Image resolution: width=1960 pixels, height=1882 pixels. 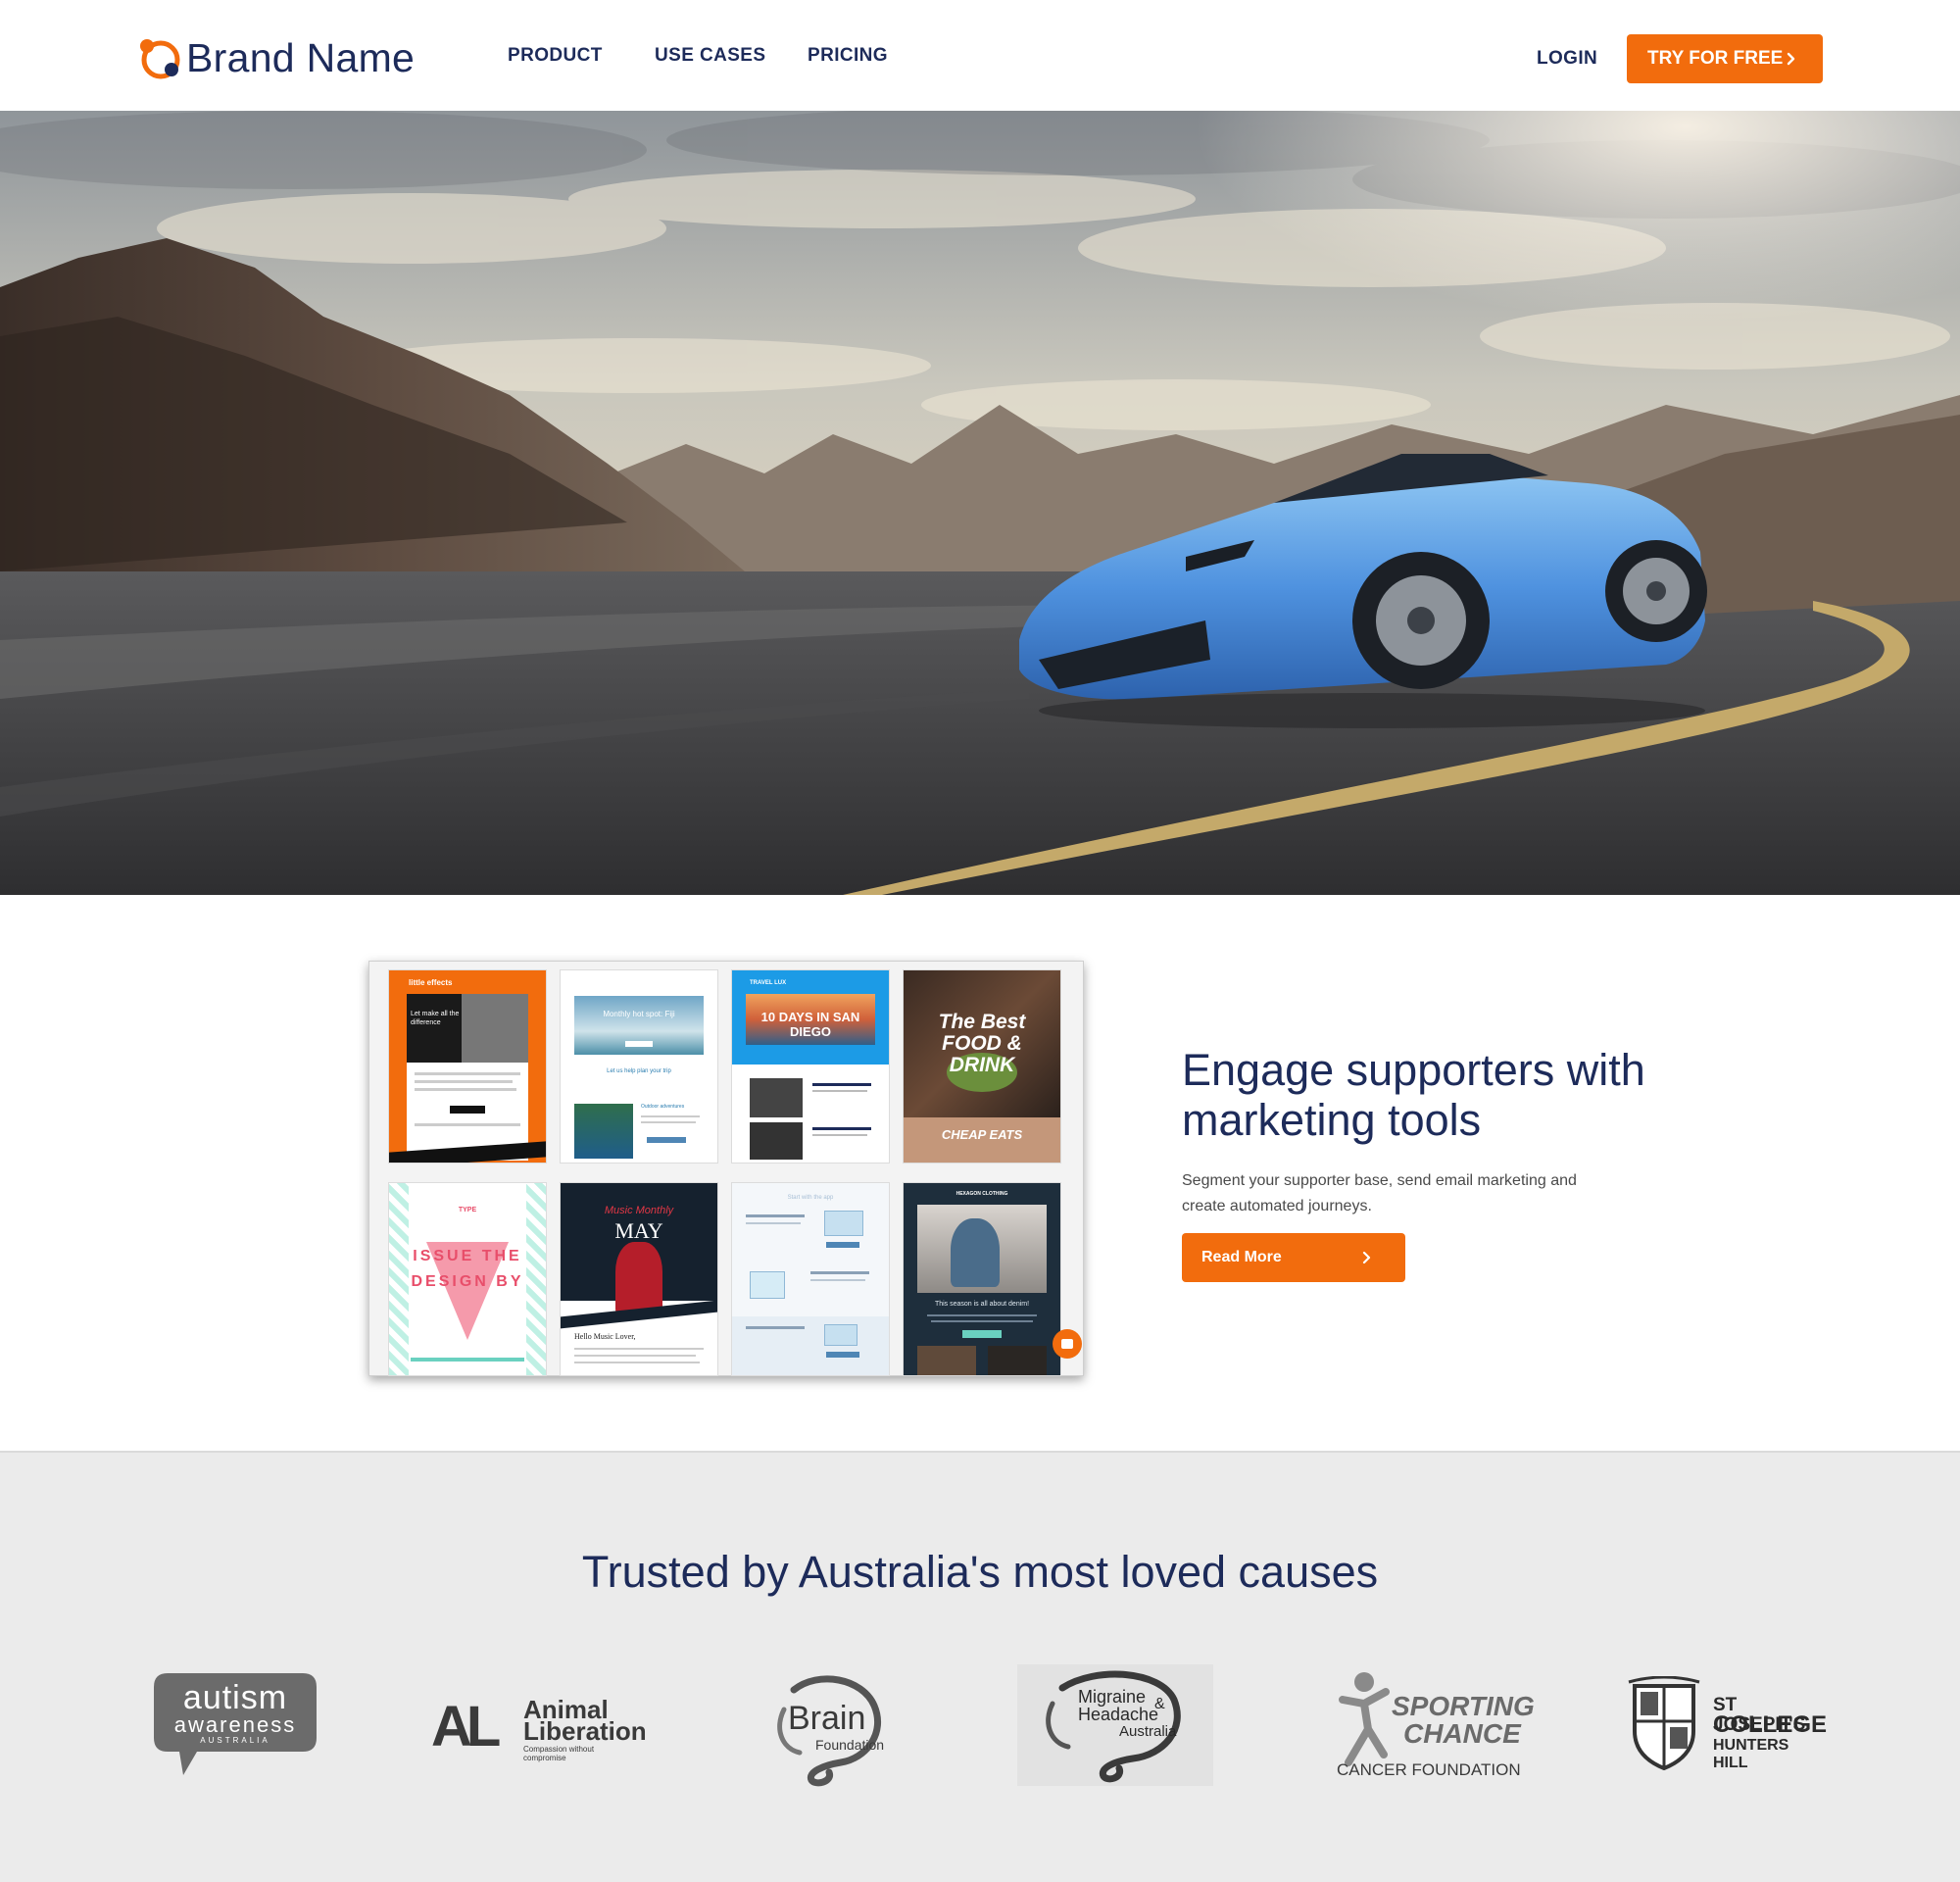 I want to click on template-music-monthly: Music Monthly MAY Hello Music Lover,, so click(x=639, y=1279).